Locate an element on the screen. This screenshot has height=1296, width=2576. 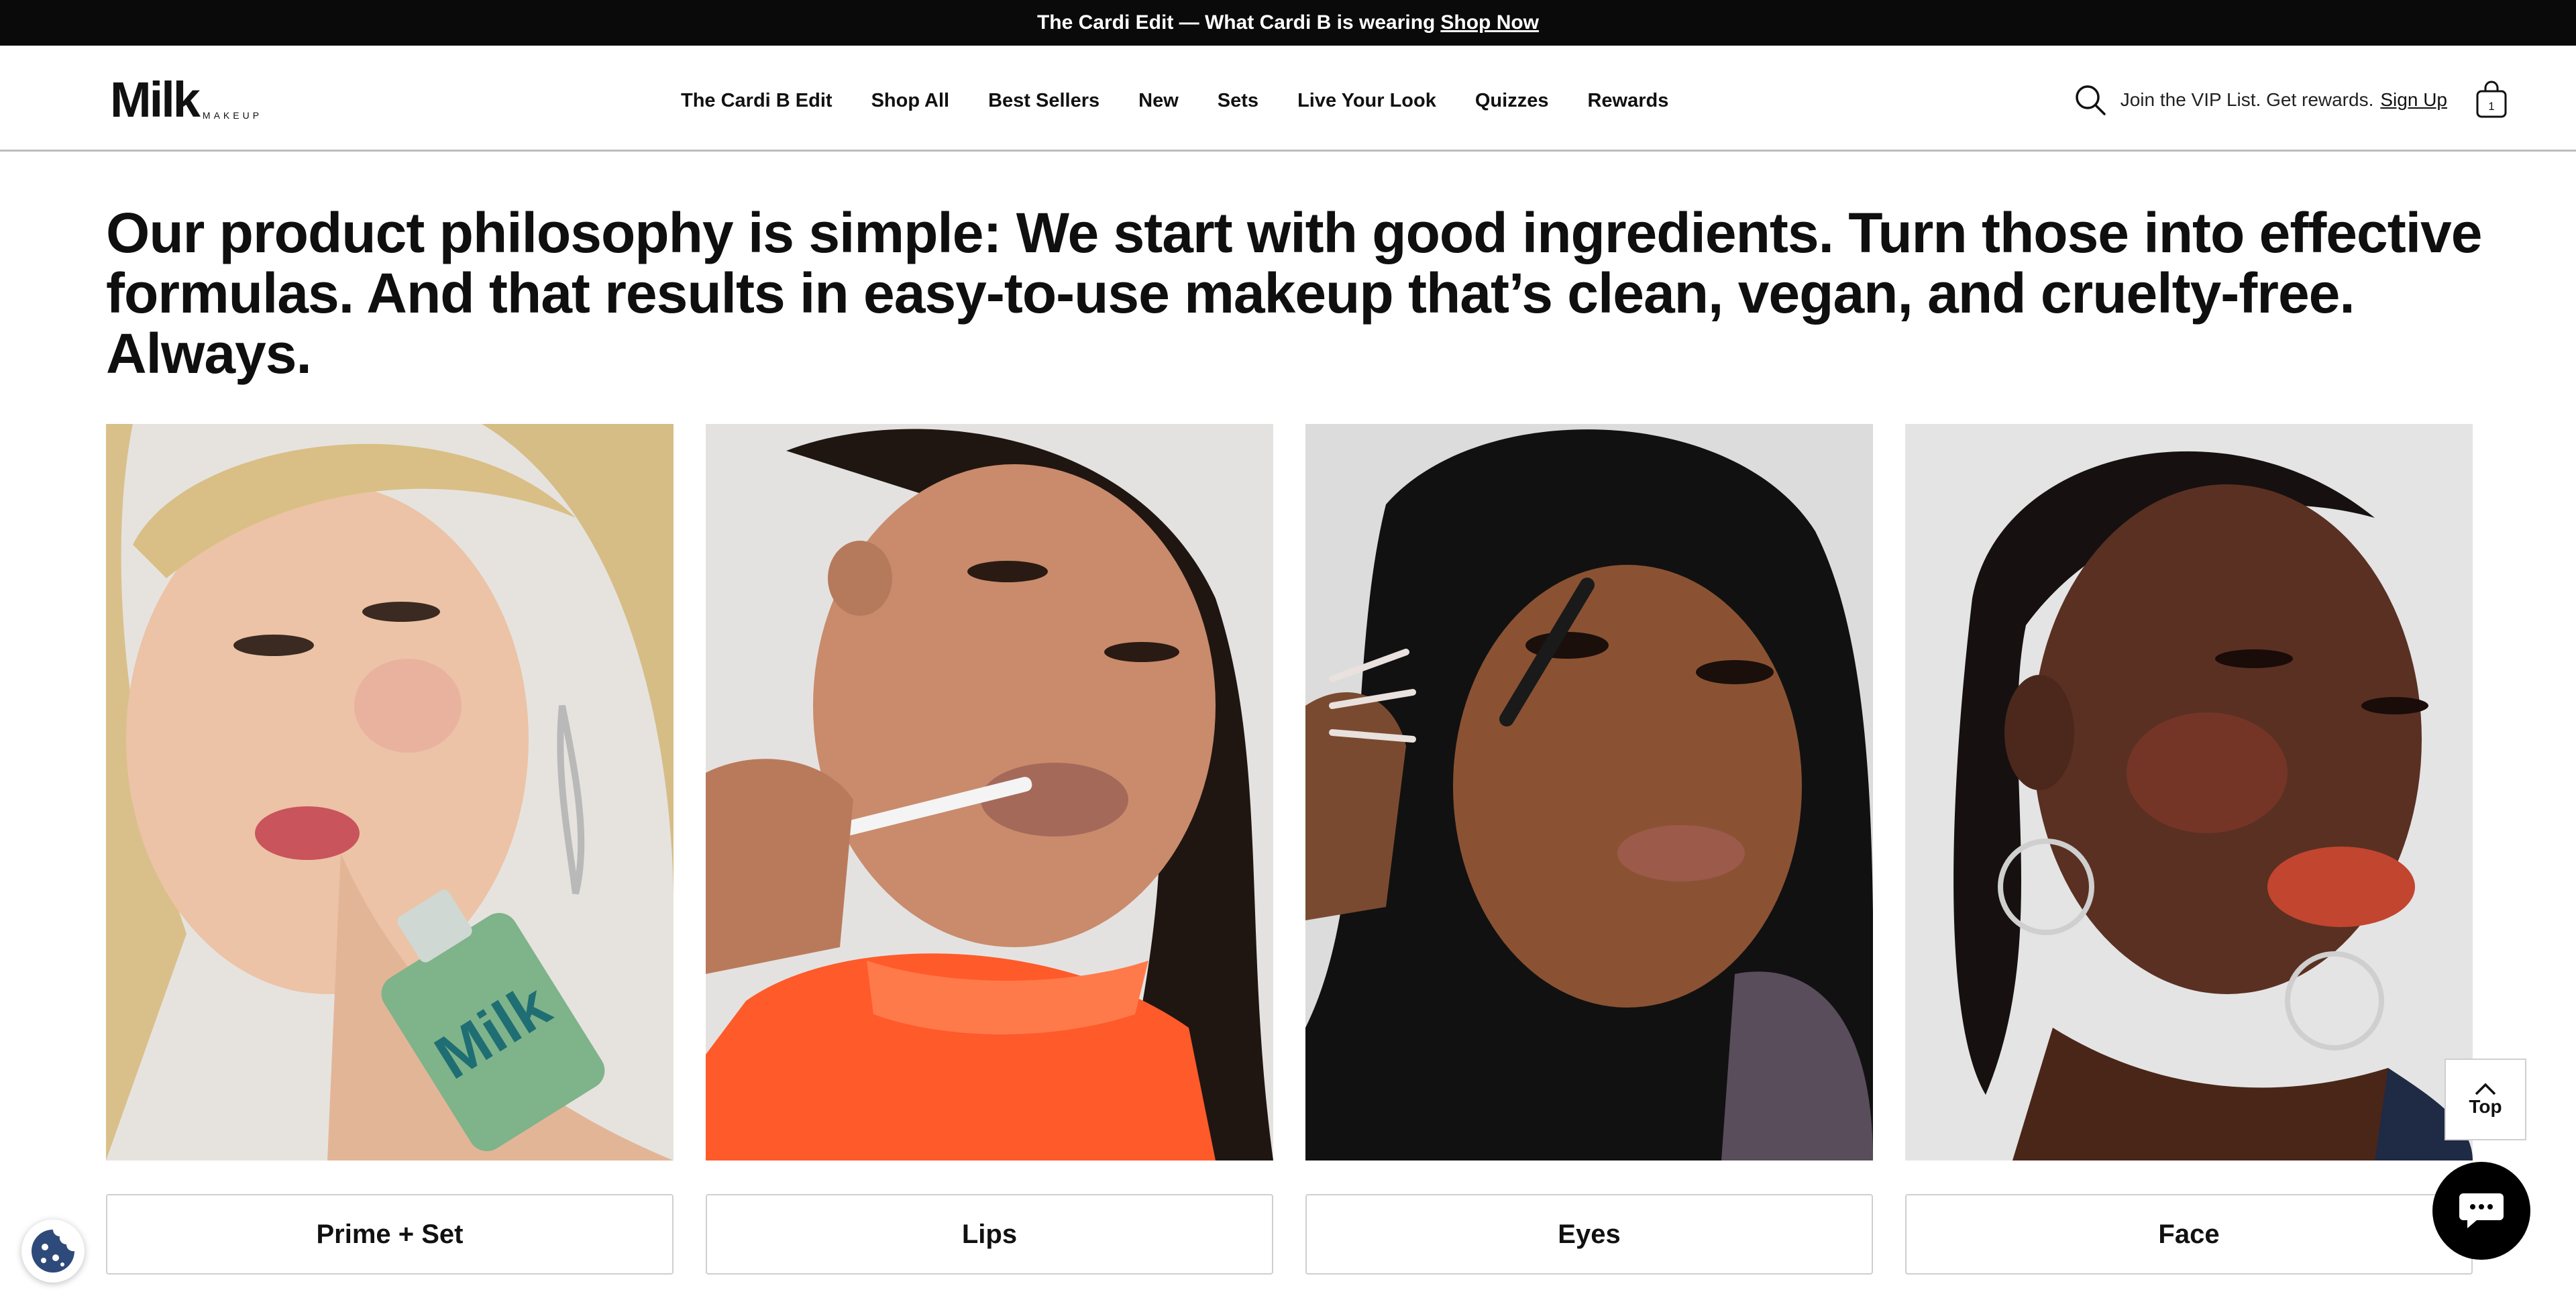
nav-item-cardi-b-edit: The Cardi B Edit is located at coordinates (757, 101).